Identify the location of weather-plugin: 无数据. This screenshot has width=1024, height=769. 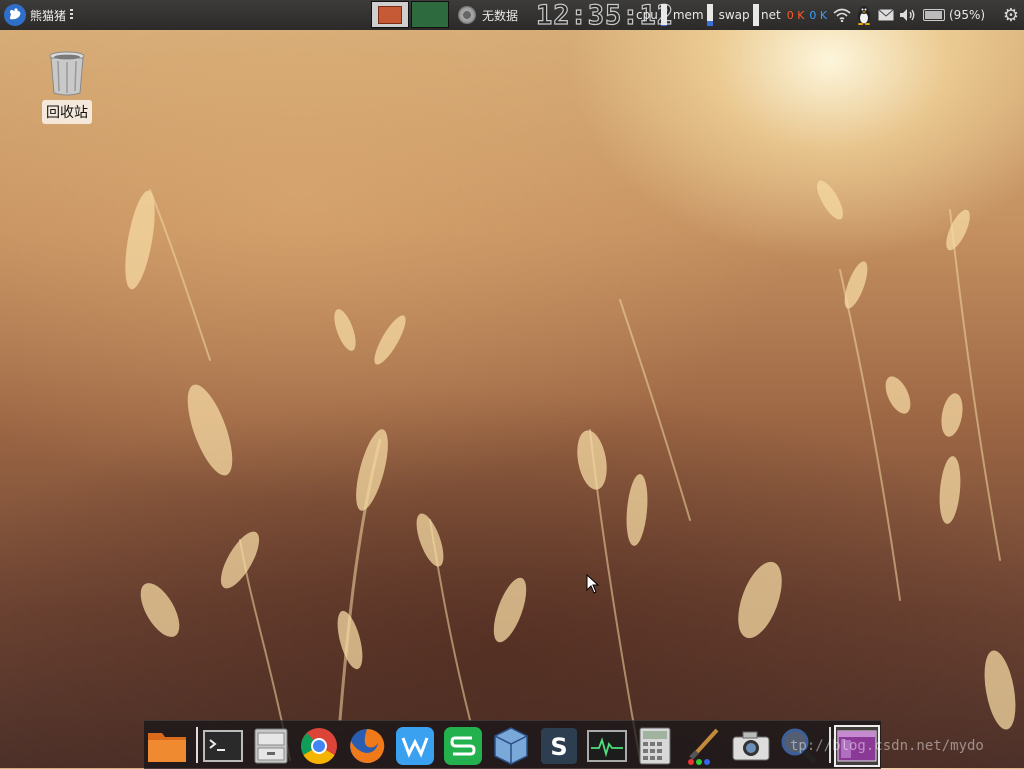
(488, 15).